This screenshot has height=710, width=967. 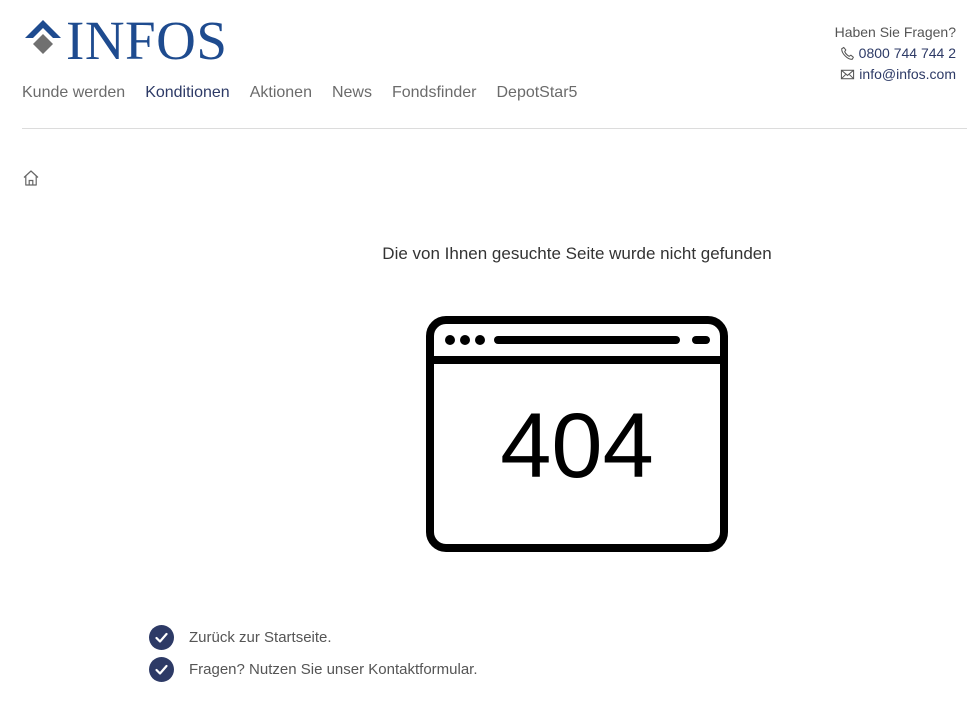 What do you see at coordinates (227, 637) in the screenshot?
I see `home-link-prefix: Zurück zur` at bounding box center [227, 637].